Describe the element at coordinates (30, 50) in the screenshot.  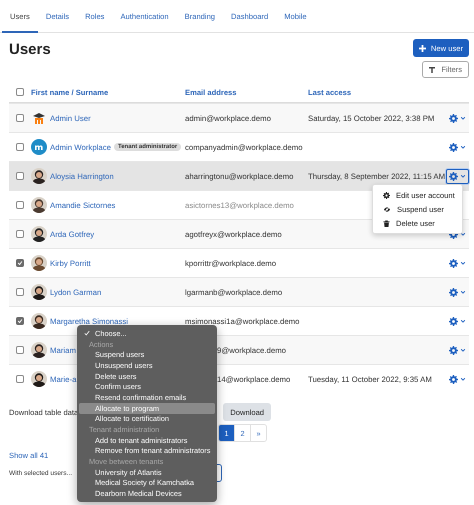
I see `page-title: Users` at that location.